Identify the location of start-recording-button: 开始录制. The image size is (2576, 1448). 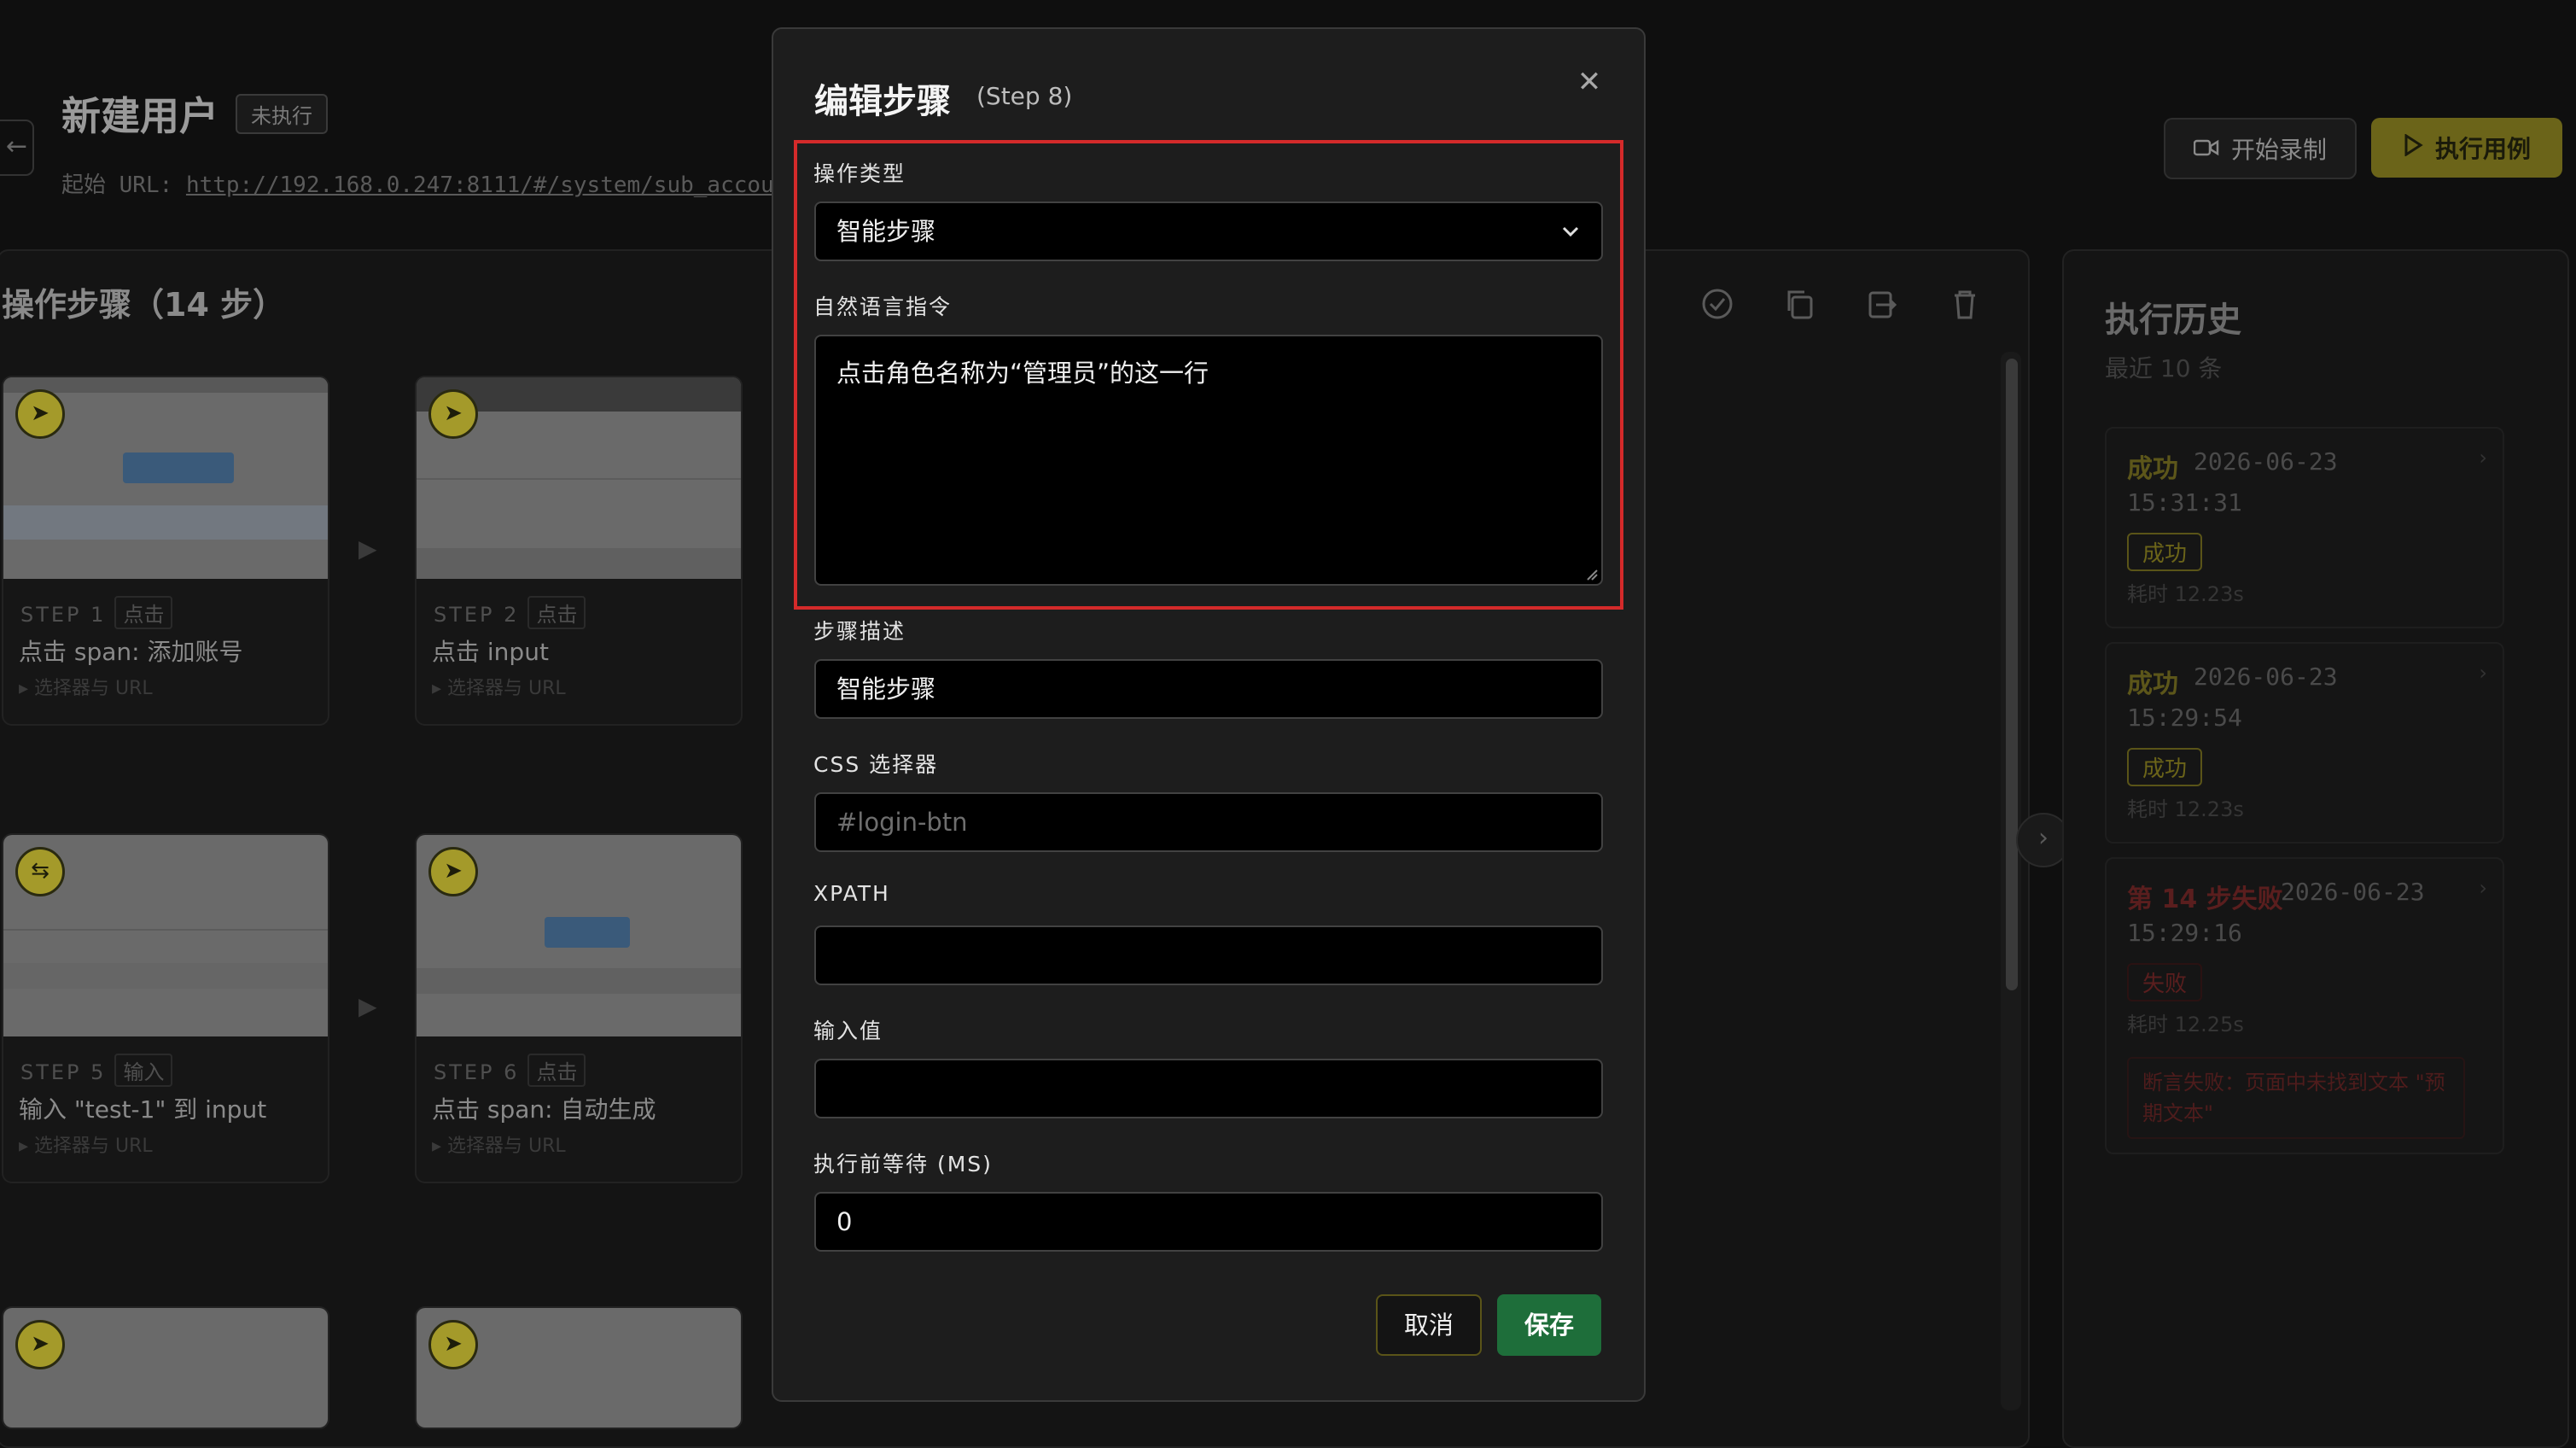
(2260, 148).